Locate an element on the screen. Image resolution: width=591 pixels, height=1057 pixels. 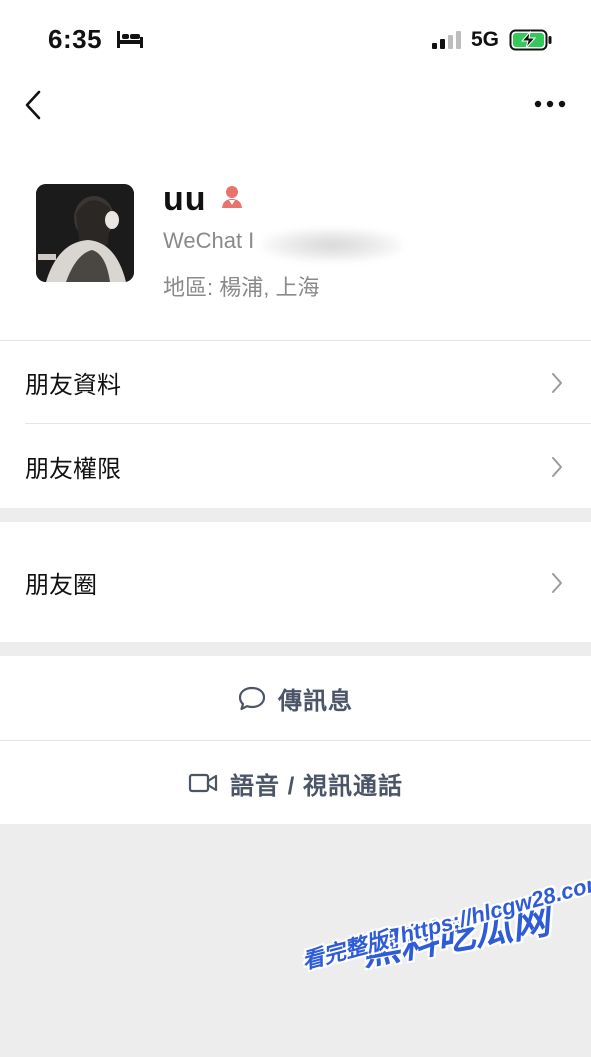
voice-video-call-button: 語音 / 視訊通話 is located at coordinates (295, 783).